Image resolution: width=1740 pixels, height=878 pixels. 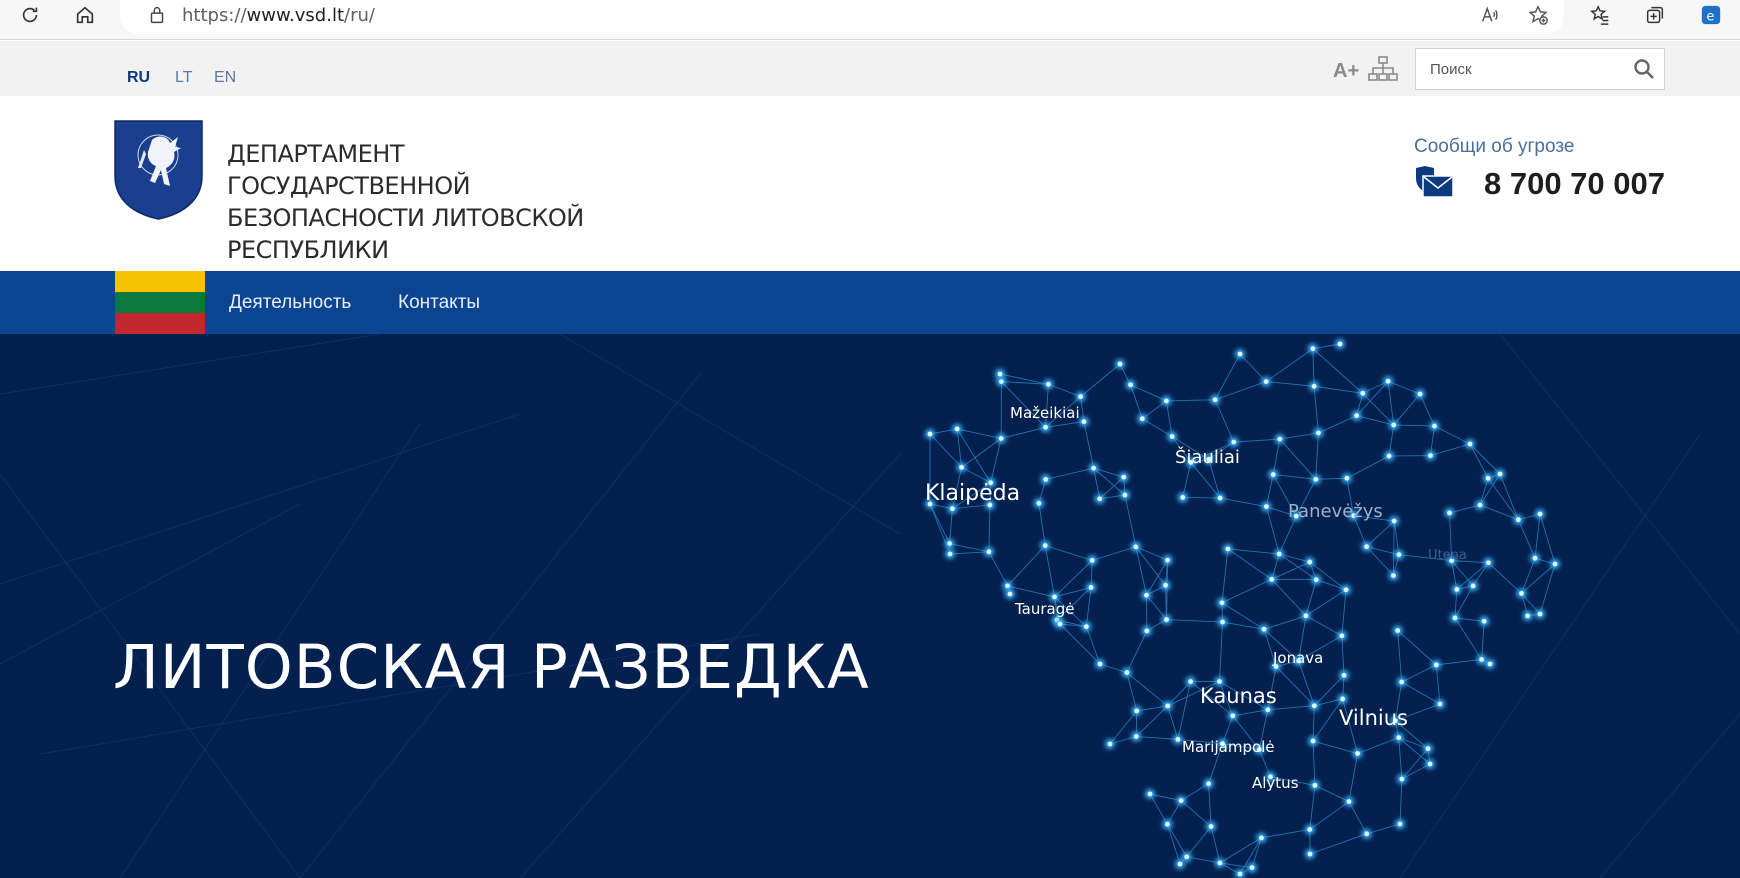 I want to click on svg-text: e, so click(x=1710, y=17).